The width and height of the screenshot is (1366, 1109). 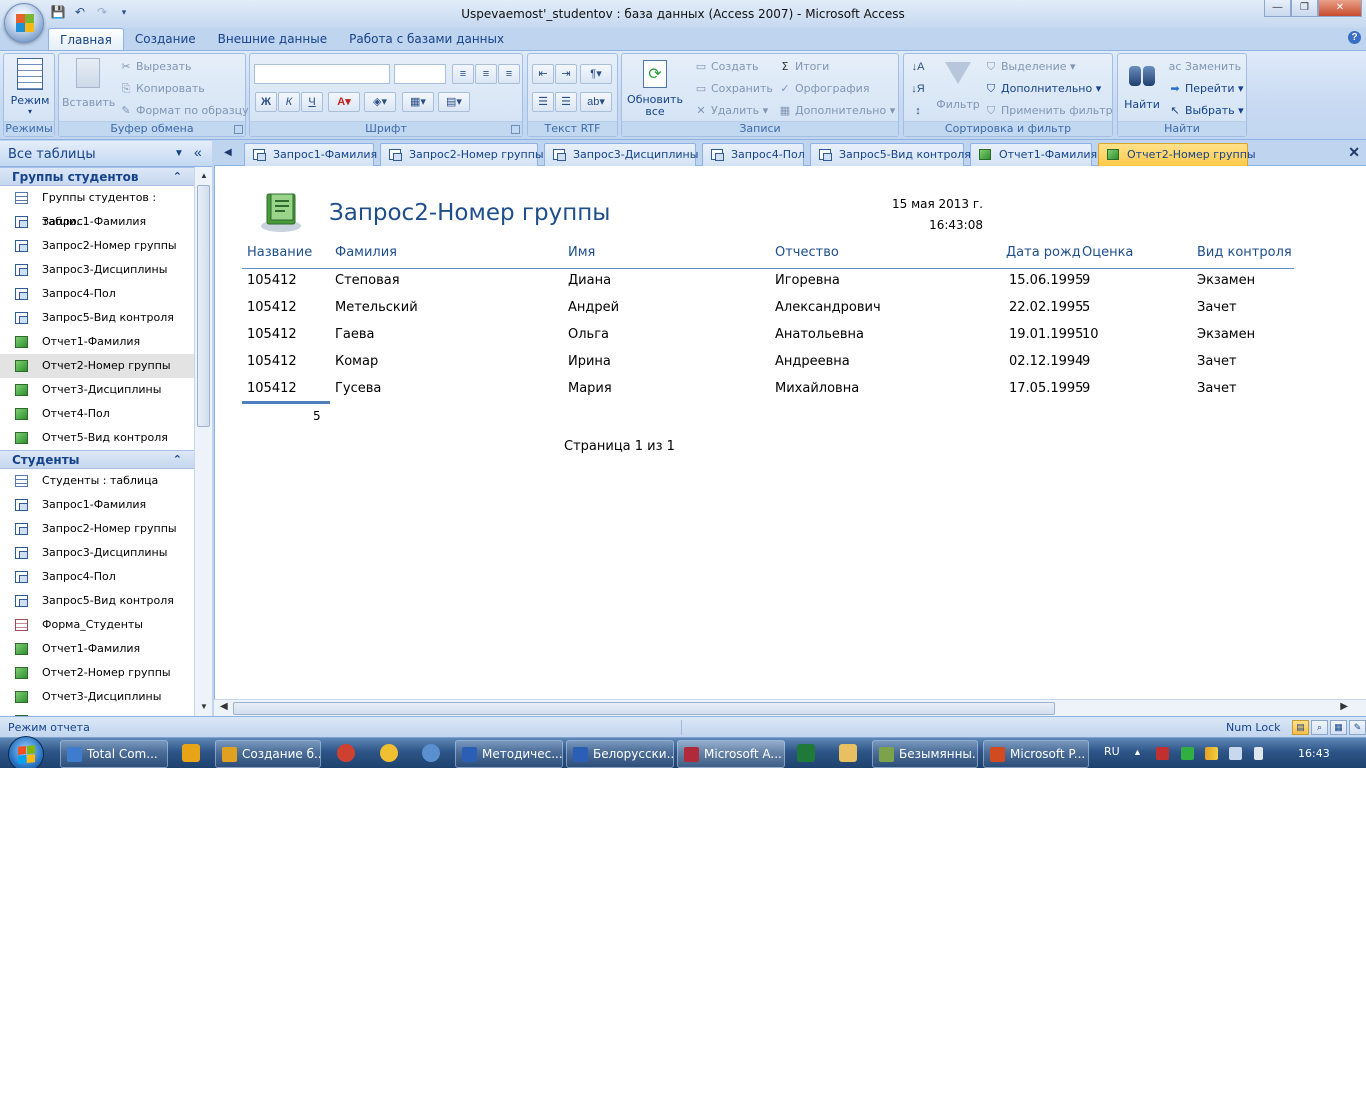 I want to click on document-tab: Запрос4-Пол, so click(x=753, y=154).